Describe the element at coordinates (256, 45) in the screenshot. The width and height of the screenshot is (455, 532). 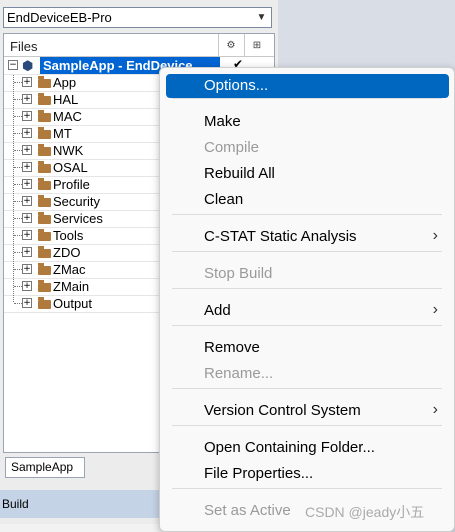
I see `grid-column-icon: ⊞` at that location.